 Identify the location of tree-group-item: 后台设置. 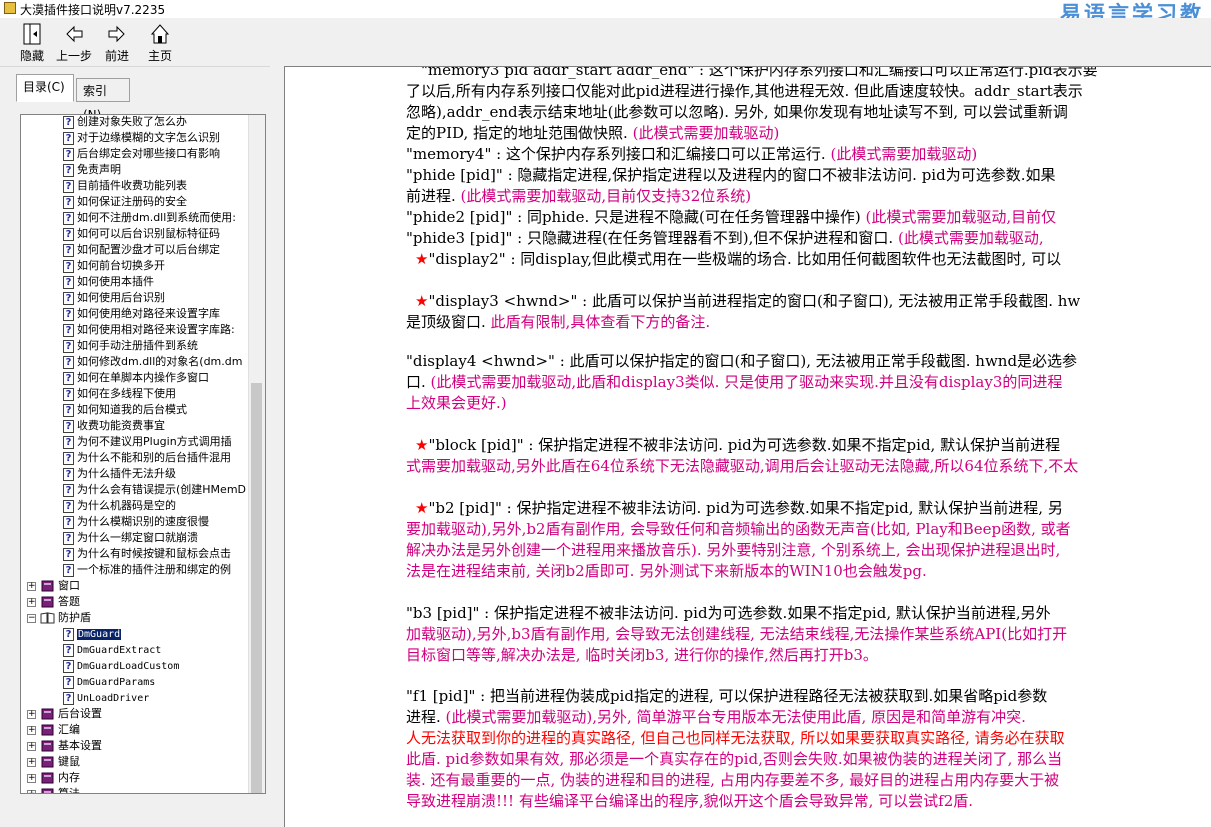
(71, 714).